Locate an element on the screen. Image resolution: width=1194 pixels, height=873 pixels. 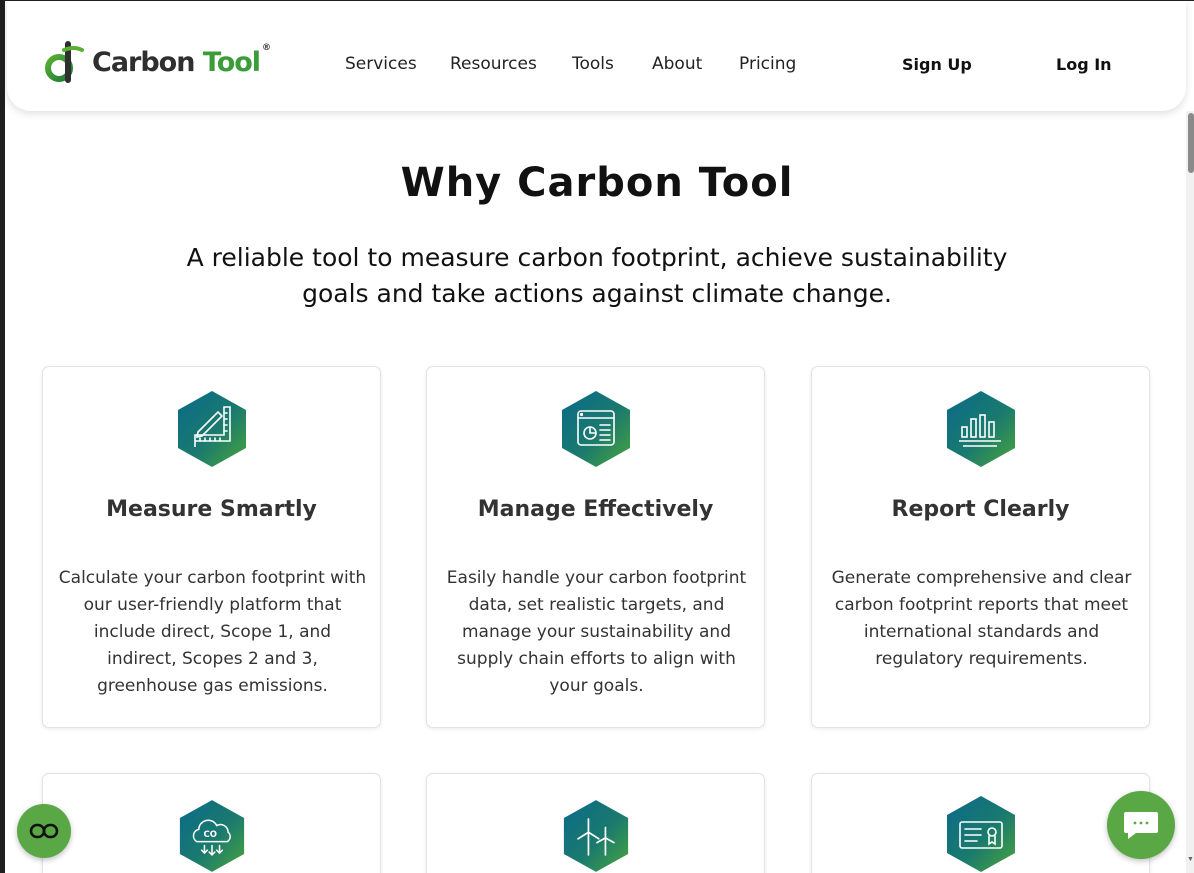
page-title: Why Carbon Tool is located at coordinates (597, 183).